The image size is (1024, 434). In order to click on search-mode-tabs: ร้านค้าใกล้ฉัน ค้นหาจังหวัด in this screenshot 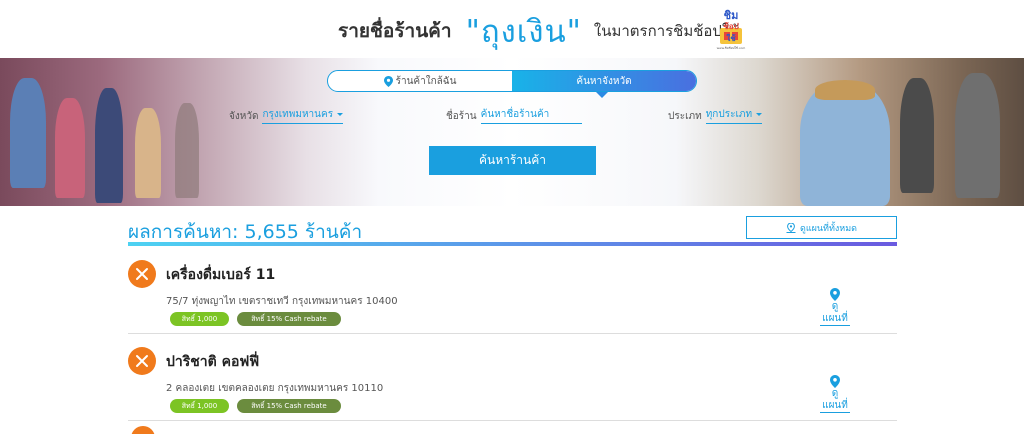, I will do `click(512, 81)`.